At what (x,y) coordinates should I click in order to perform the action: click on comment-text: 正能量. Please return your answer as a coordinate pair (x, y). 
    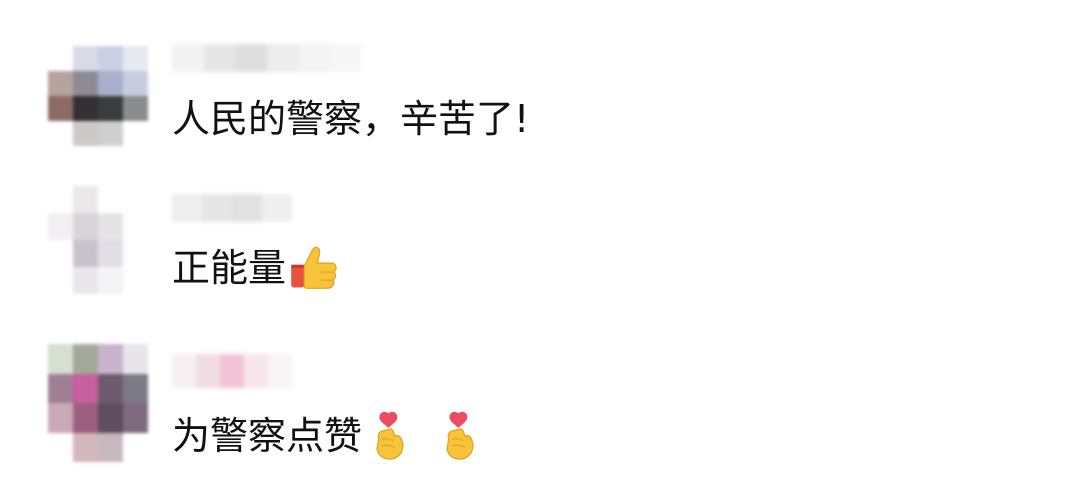
    Looking at the image, I should click on (256, 268).